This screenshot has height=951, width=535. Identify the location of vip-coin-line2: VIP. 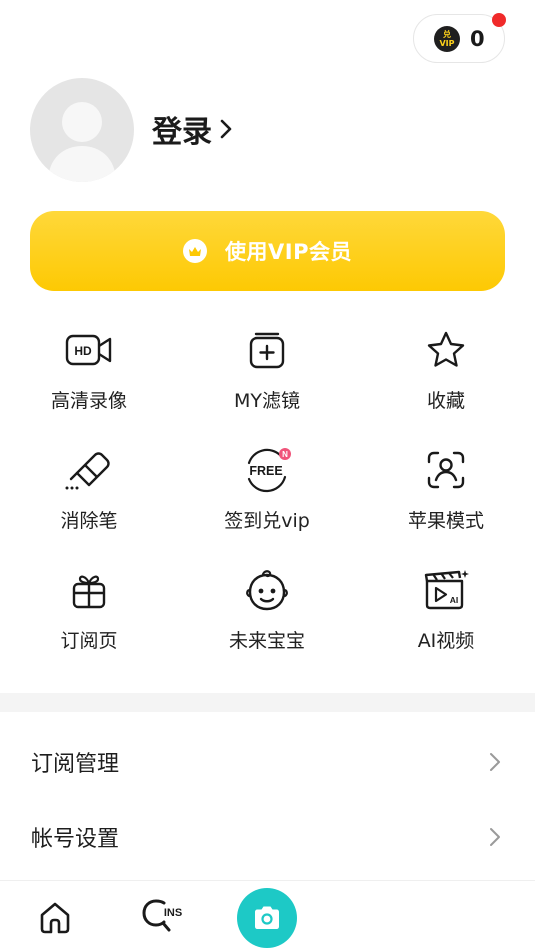
(447, 43).